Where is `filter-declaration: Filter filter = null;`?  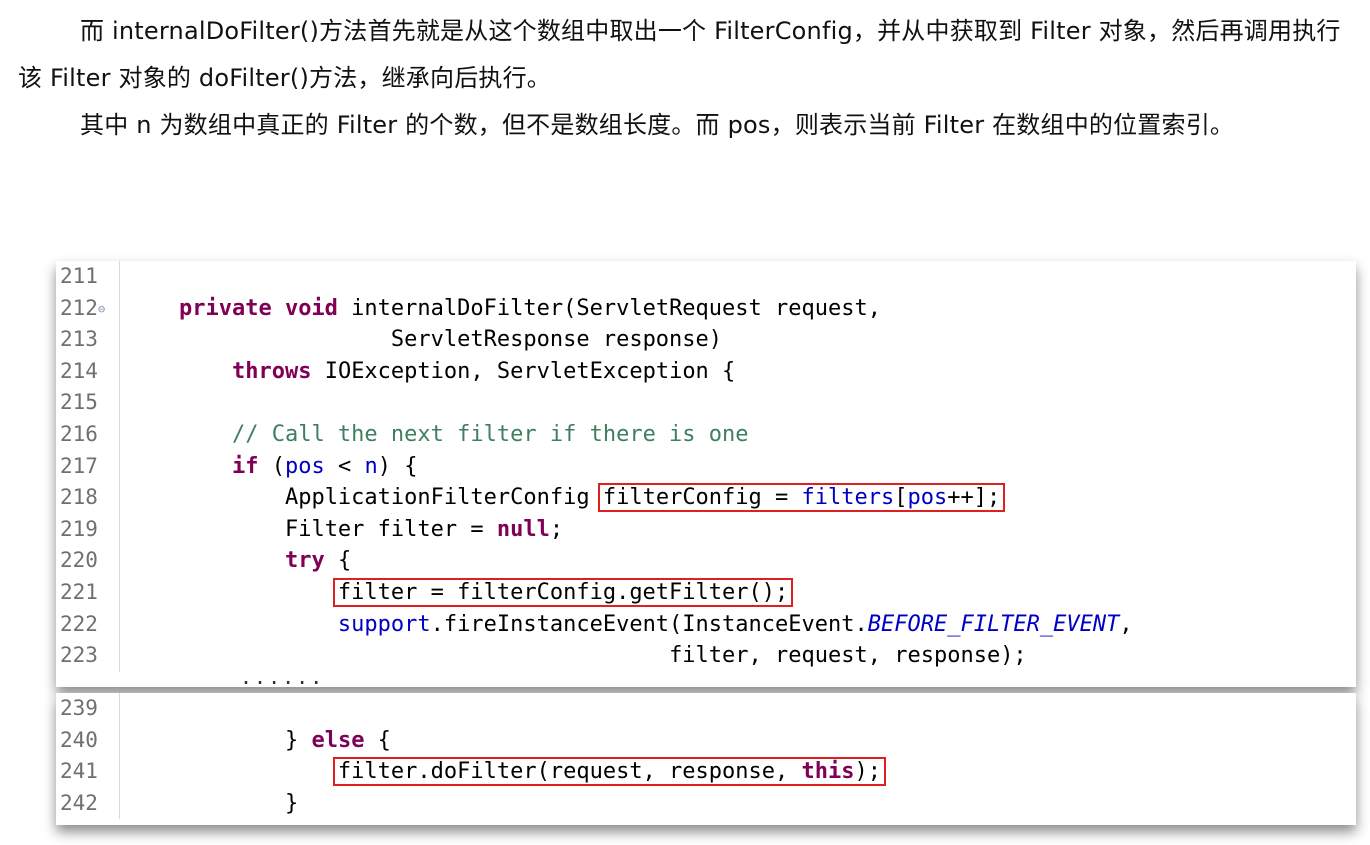
filter-declaration: Filter filter = null; is located at coordinates (424, 529).